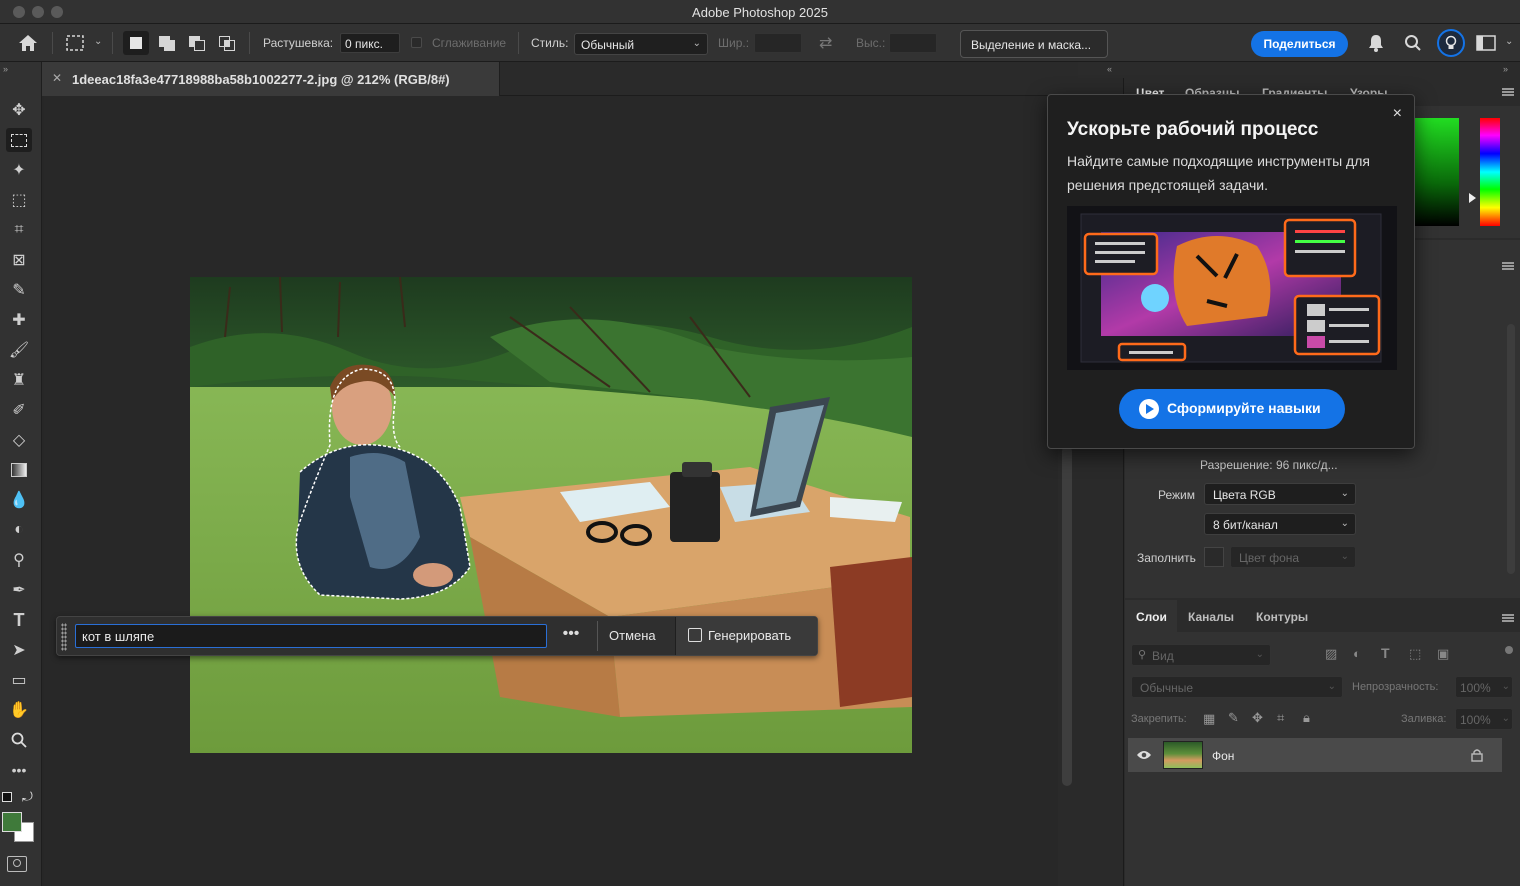 The height and width of the screenshot is (886, 1520). I want to click on generate-button: Генерировать, so click(746, 636).